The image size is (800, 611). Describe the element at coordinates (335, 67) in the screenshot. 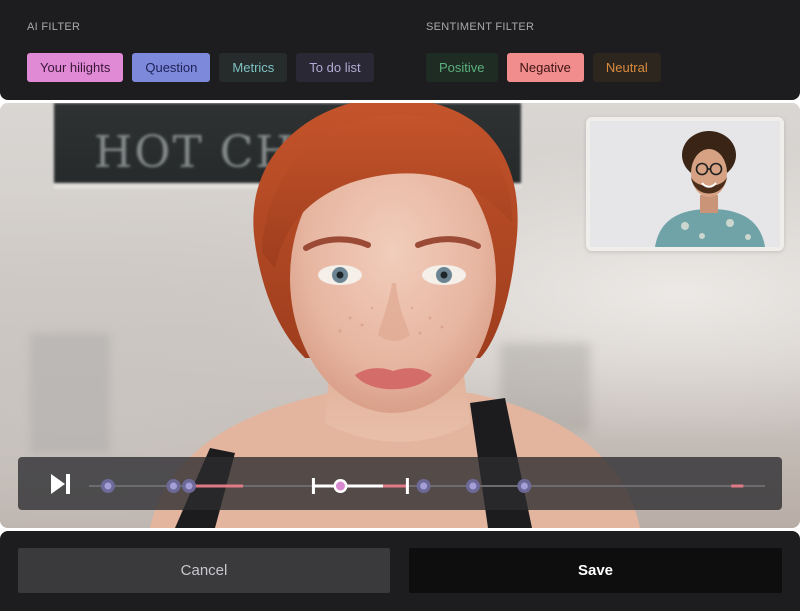

I see `chip-to-do-list: To do list` at that location.